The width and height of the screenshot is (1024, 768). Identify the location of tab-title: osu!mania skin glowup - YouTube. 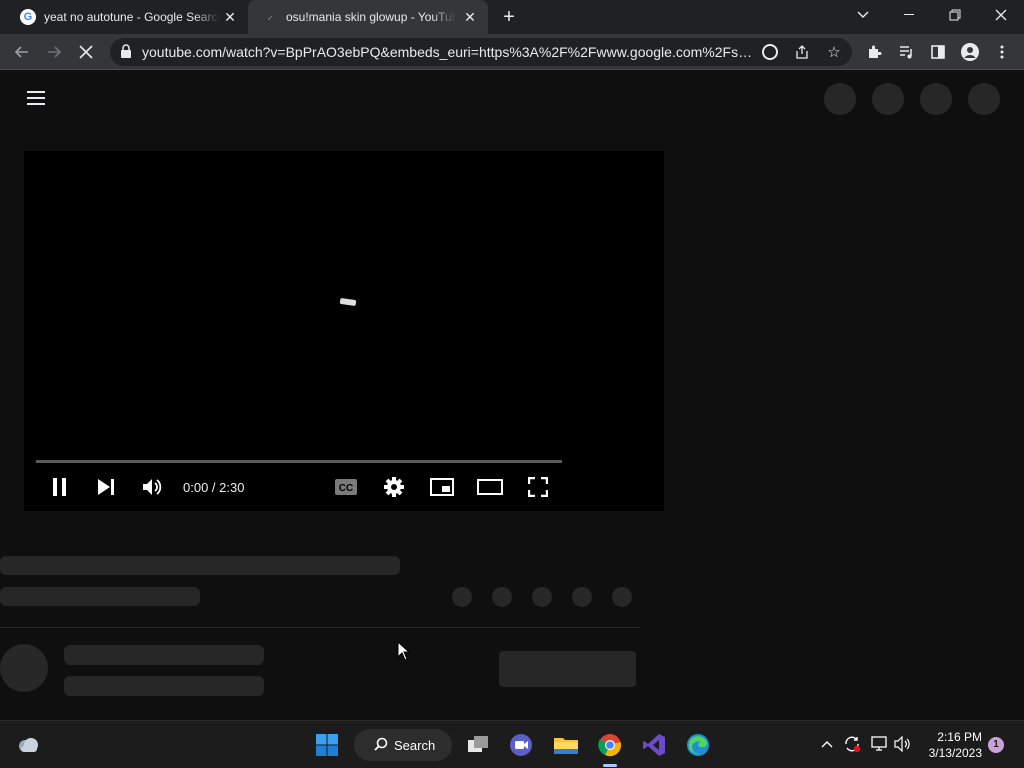
(371, 17).